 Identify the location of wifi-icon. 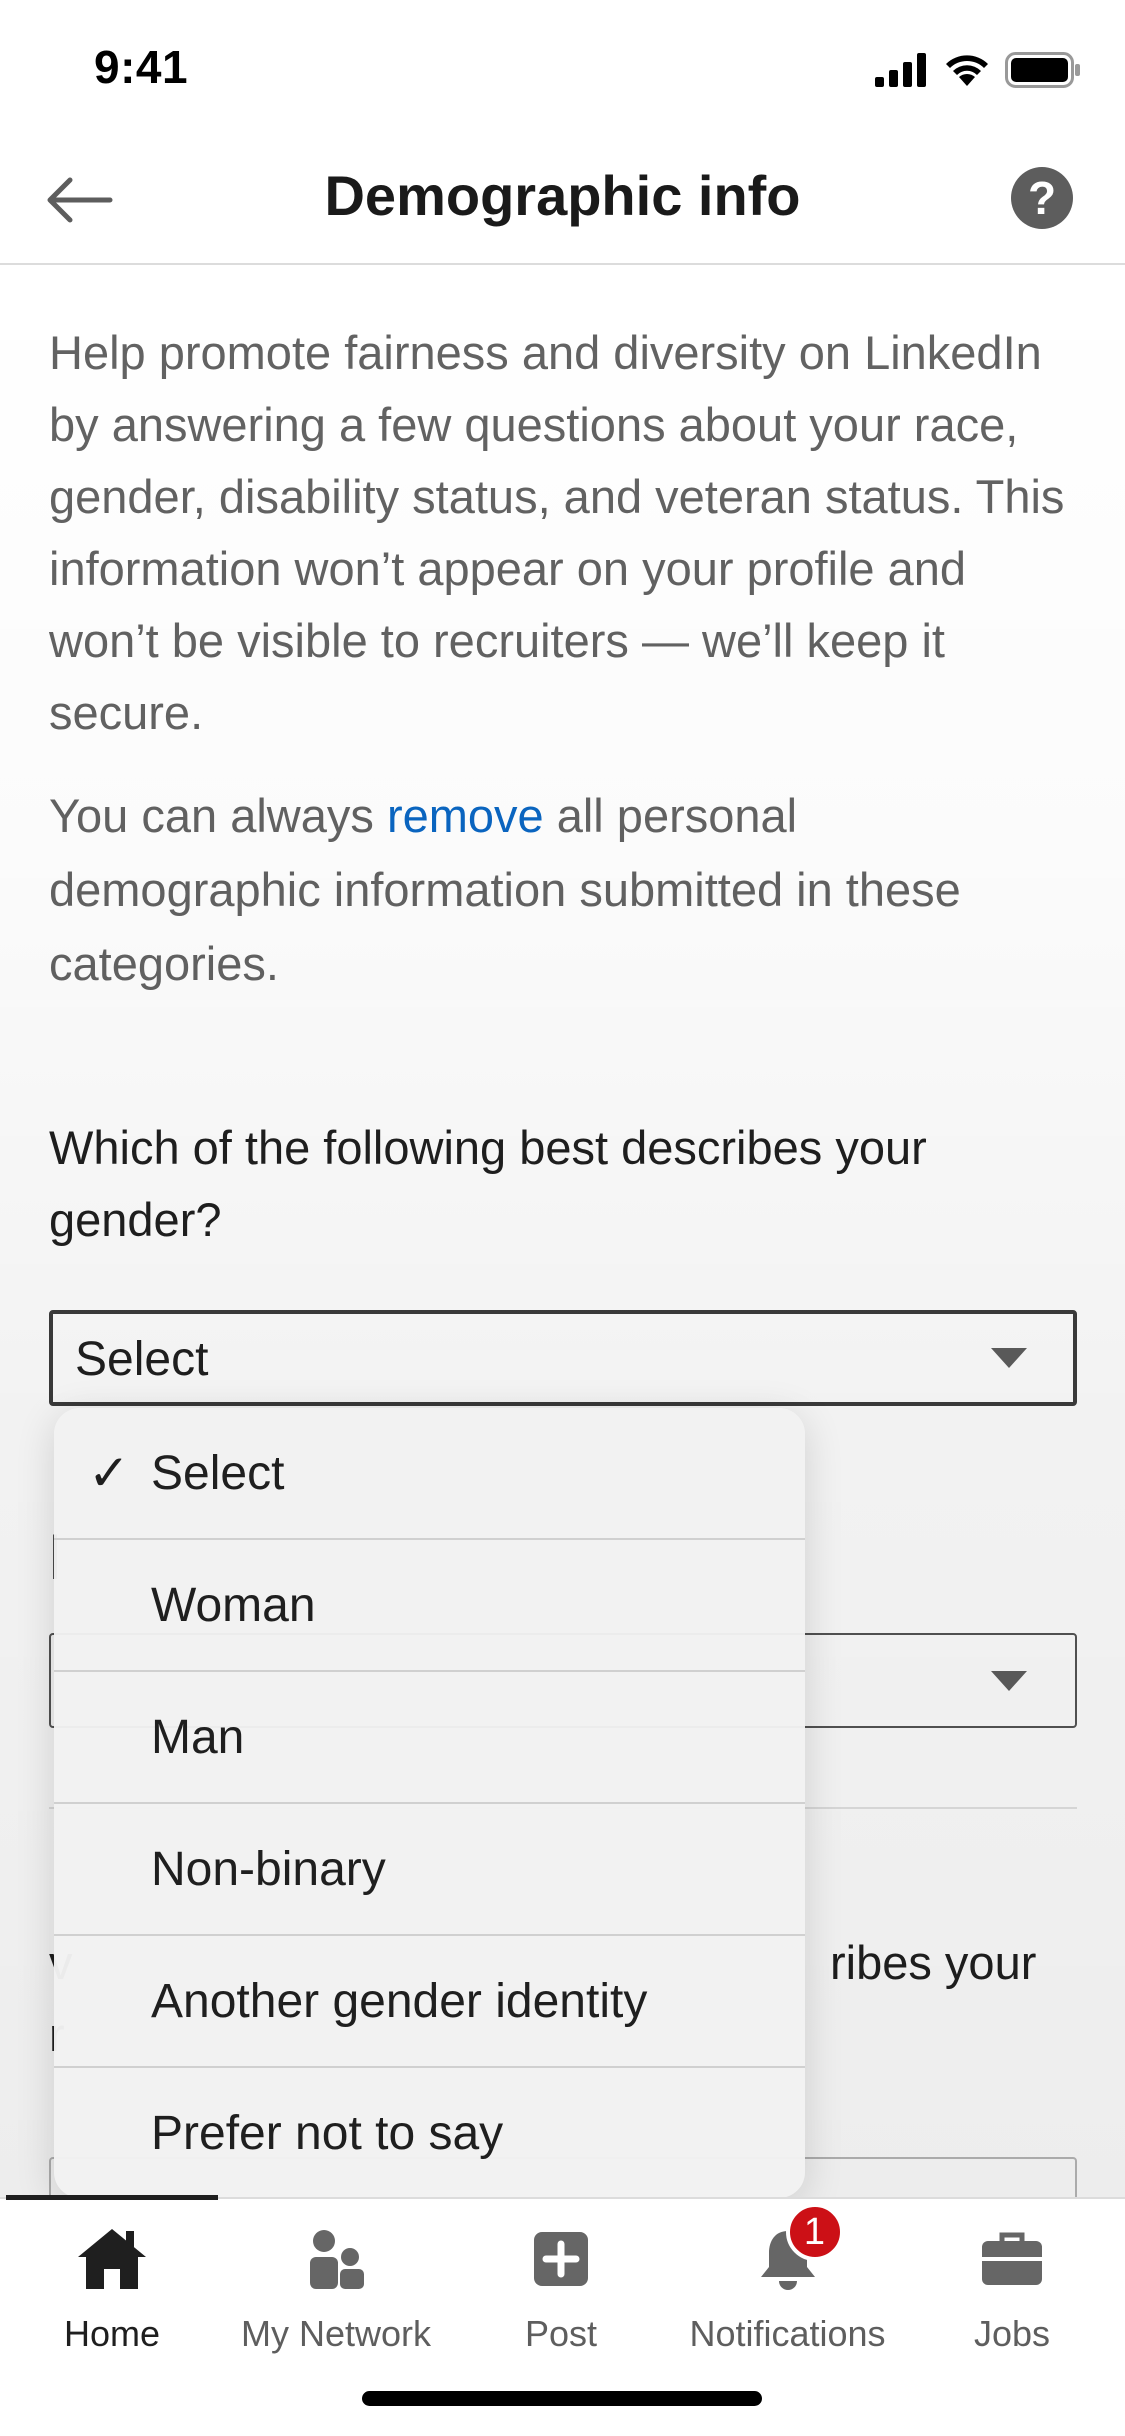
(967, 70).